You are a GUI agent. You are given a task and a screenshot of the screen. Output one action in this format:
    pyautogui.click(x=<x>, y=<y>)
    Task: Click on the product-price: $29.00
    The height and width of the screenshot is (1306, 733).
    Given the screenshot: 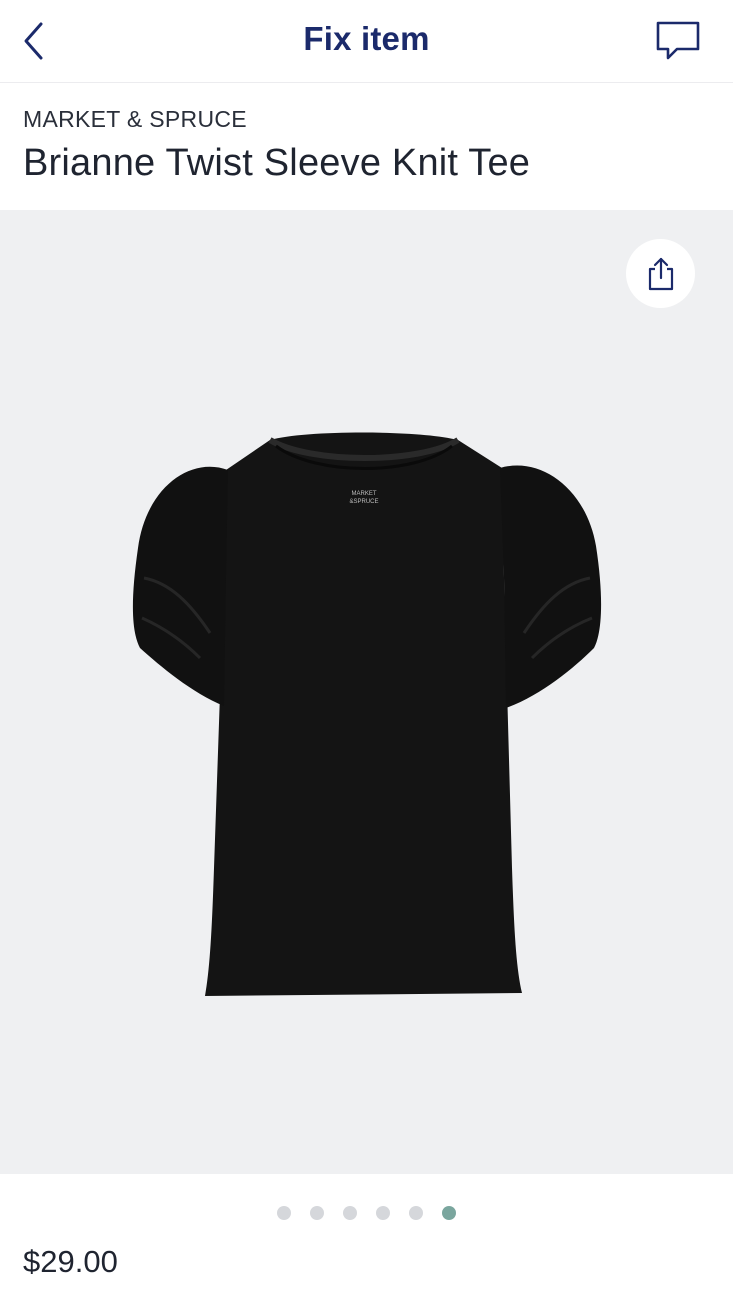 What is the action you would take?
    pyautogui.click(x=70, y=1261)
    